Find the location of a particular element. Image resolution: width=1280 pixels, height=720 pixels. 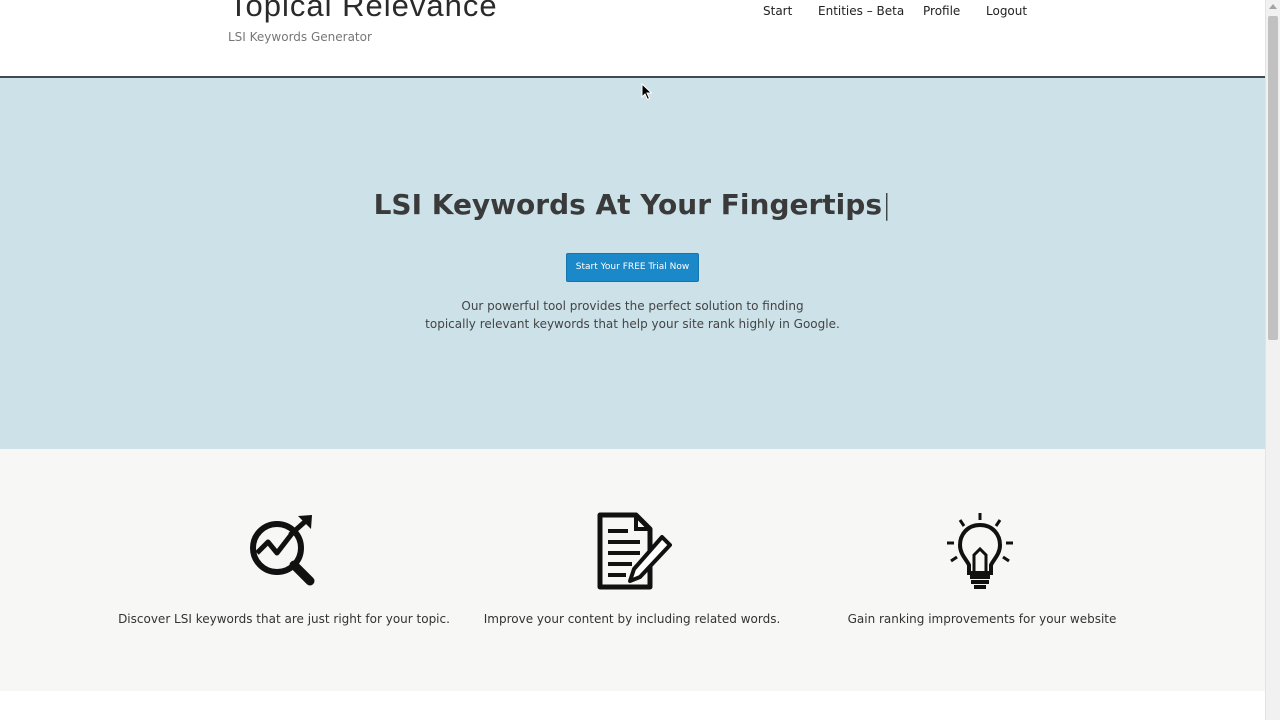

analytics-magnifier-icon is located at coordinates (282, 550).